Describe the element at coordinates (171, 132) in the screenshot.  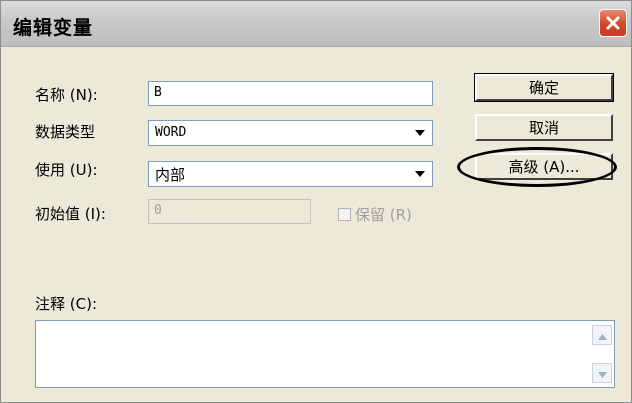
I see `datatype-value: WORD` at that location.